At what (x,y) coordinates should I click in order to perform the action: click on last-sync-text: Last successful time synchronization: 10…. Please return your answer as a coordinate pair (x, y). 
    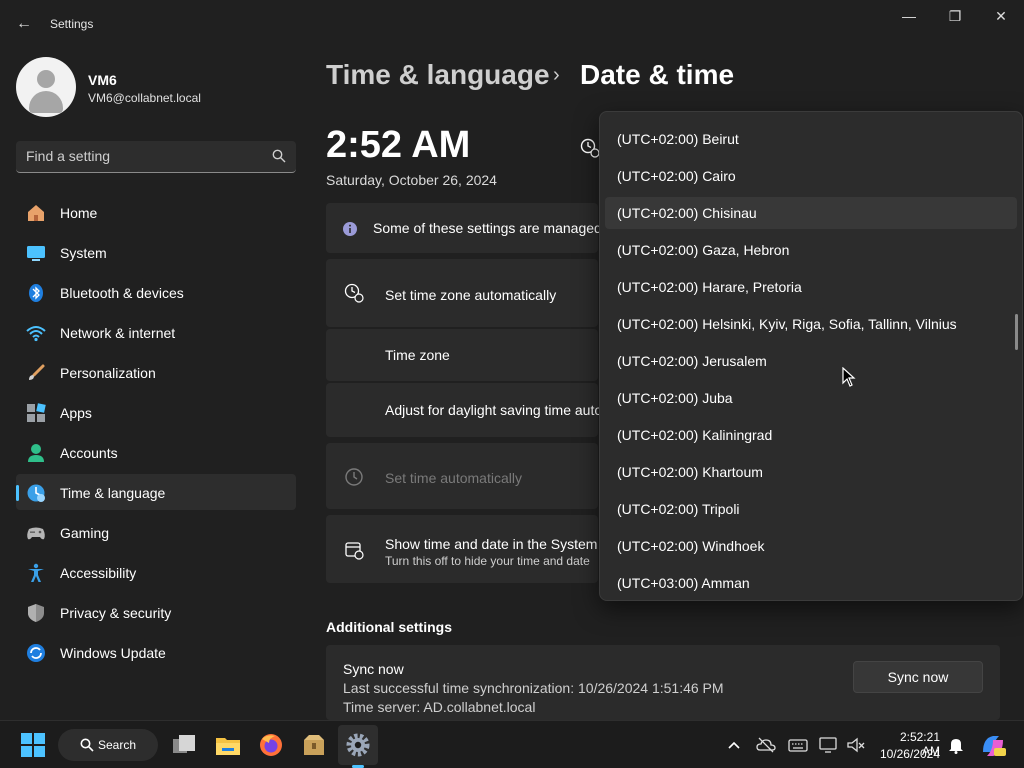
    Looking at the image, I should click on (533, 688).